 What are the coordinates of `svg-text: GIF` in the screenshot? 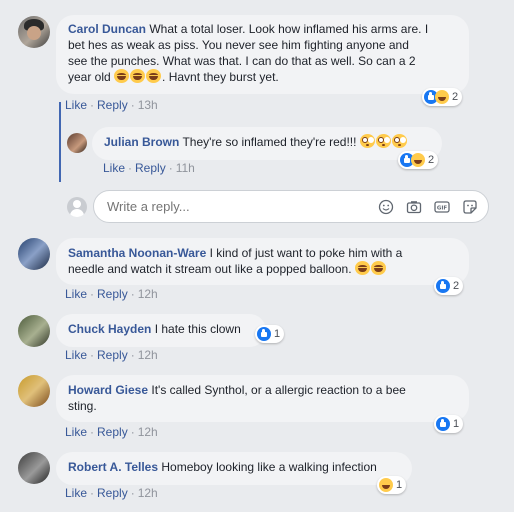 It's located at (442, 209).